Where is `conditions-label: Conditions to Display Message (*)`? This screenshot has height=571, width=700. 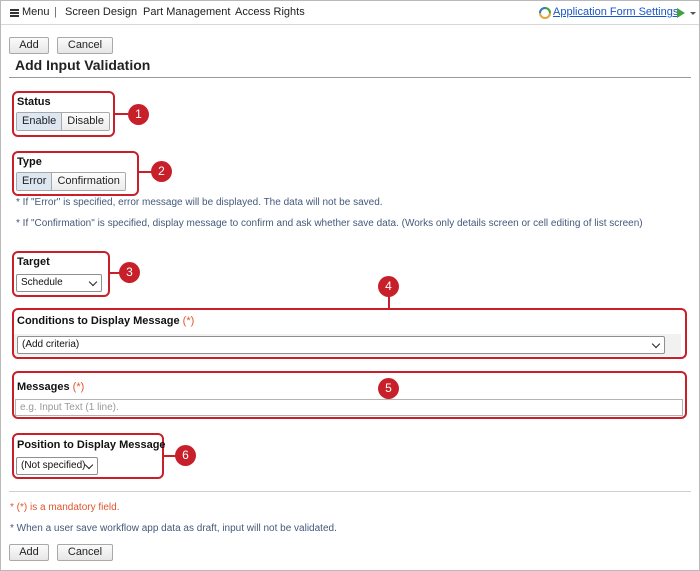
conditions-label: Conditions to Display Message (*) is located at coordinates (105, 321).